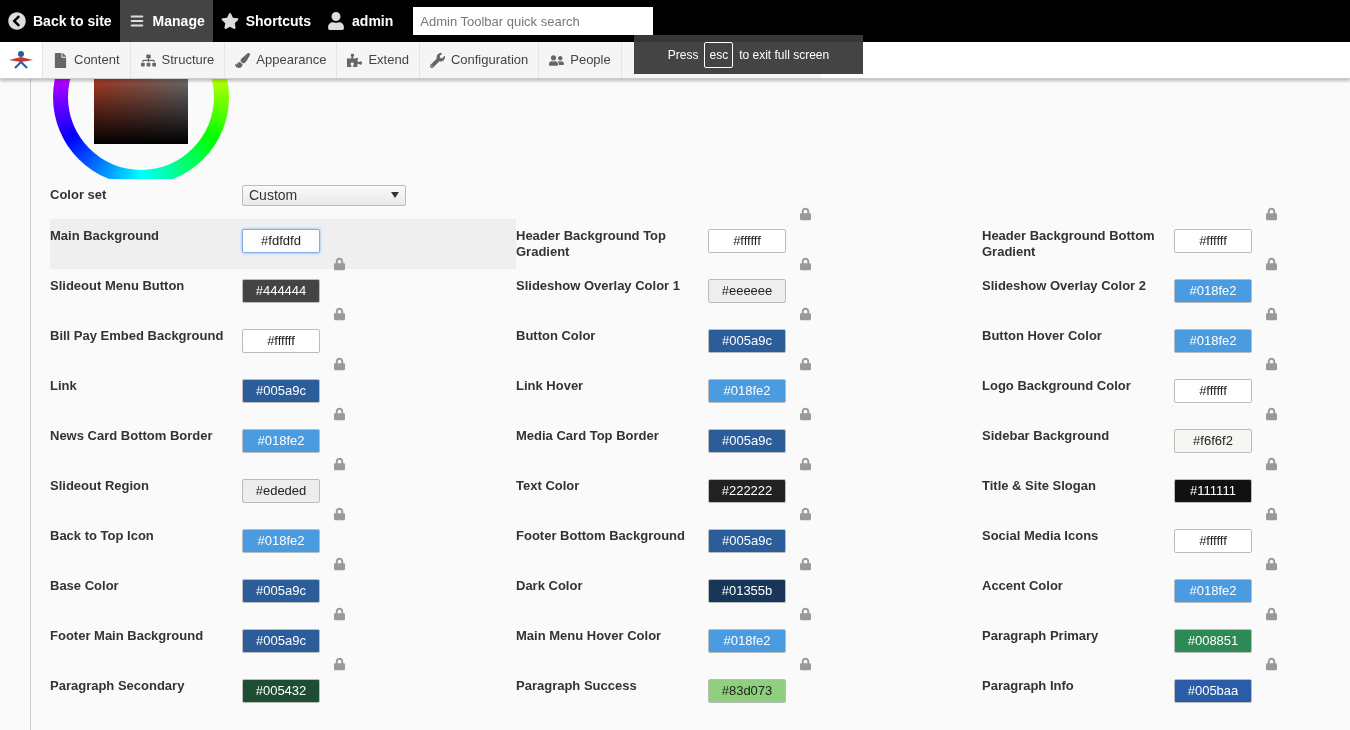 This screenshot has width=1350, height=730. I want to click on toolbar-tab: Shortcuts, so click(266, 21).